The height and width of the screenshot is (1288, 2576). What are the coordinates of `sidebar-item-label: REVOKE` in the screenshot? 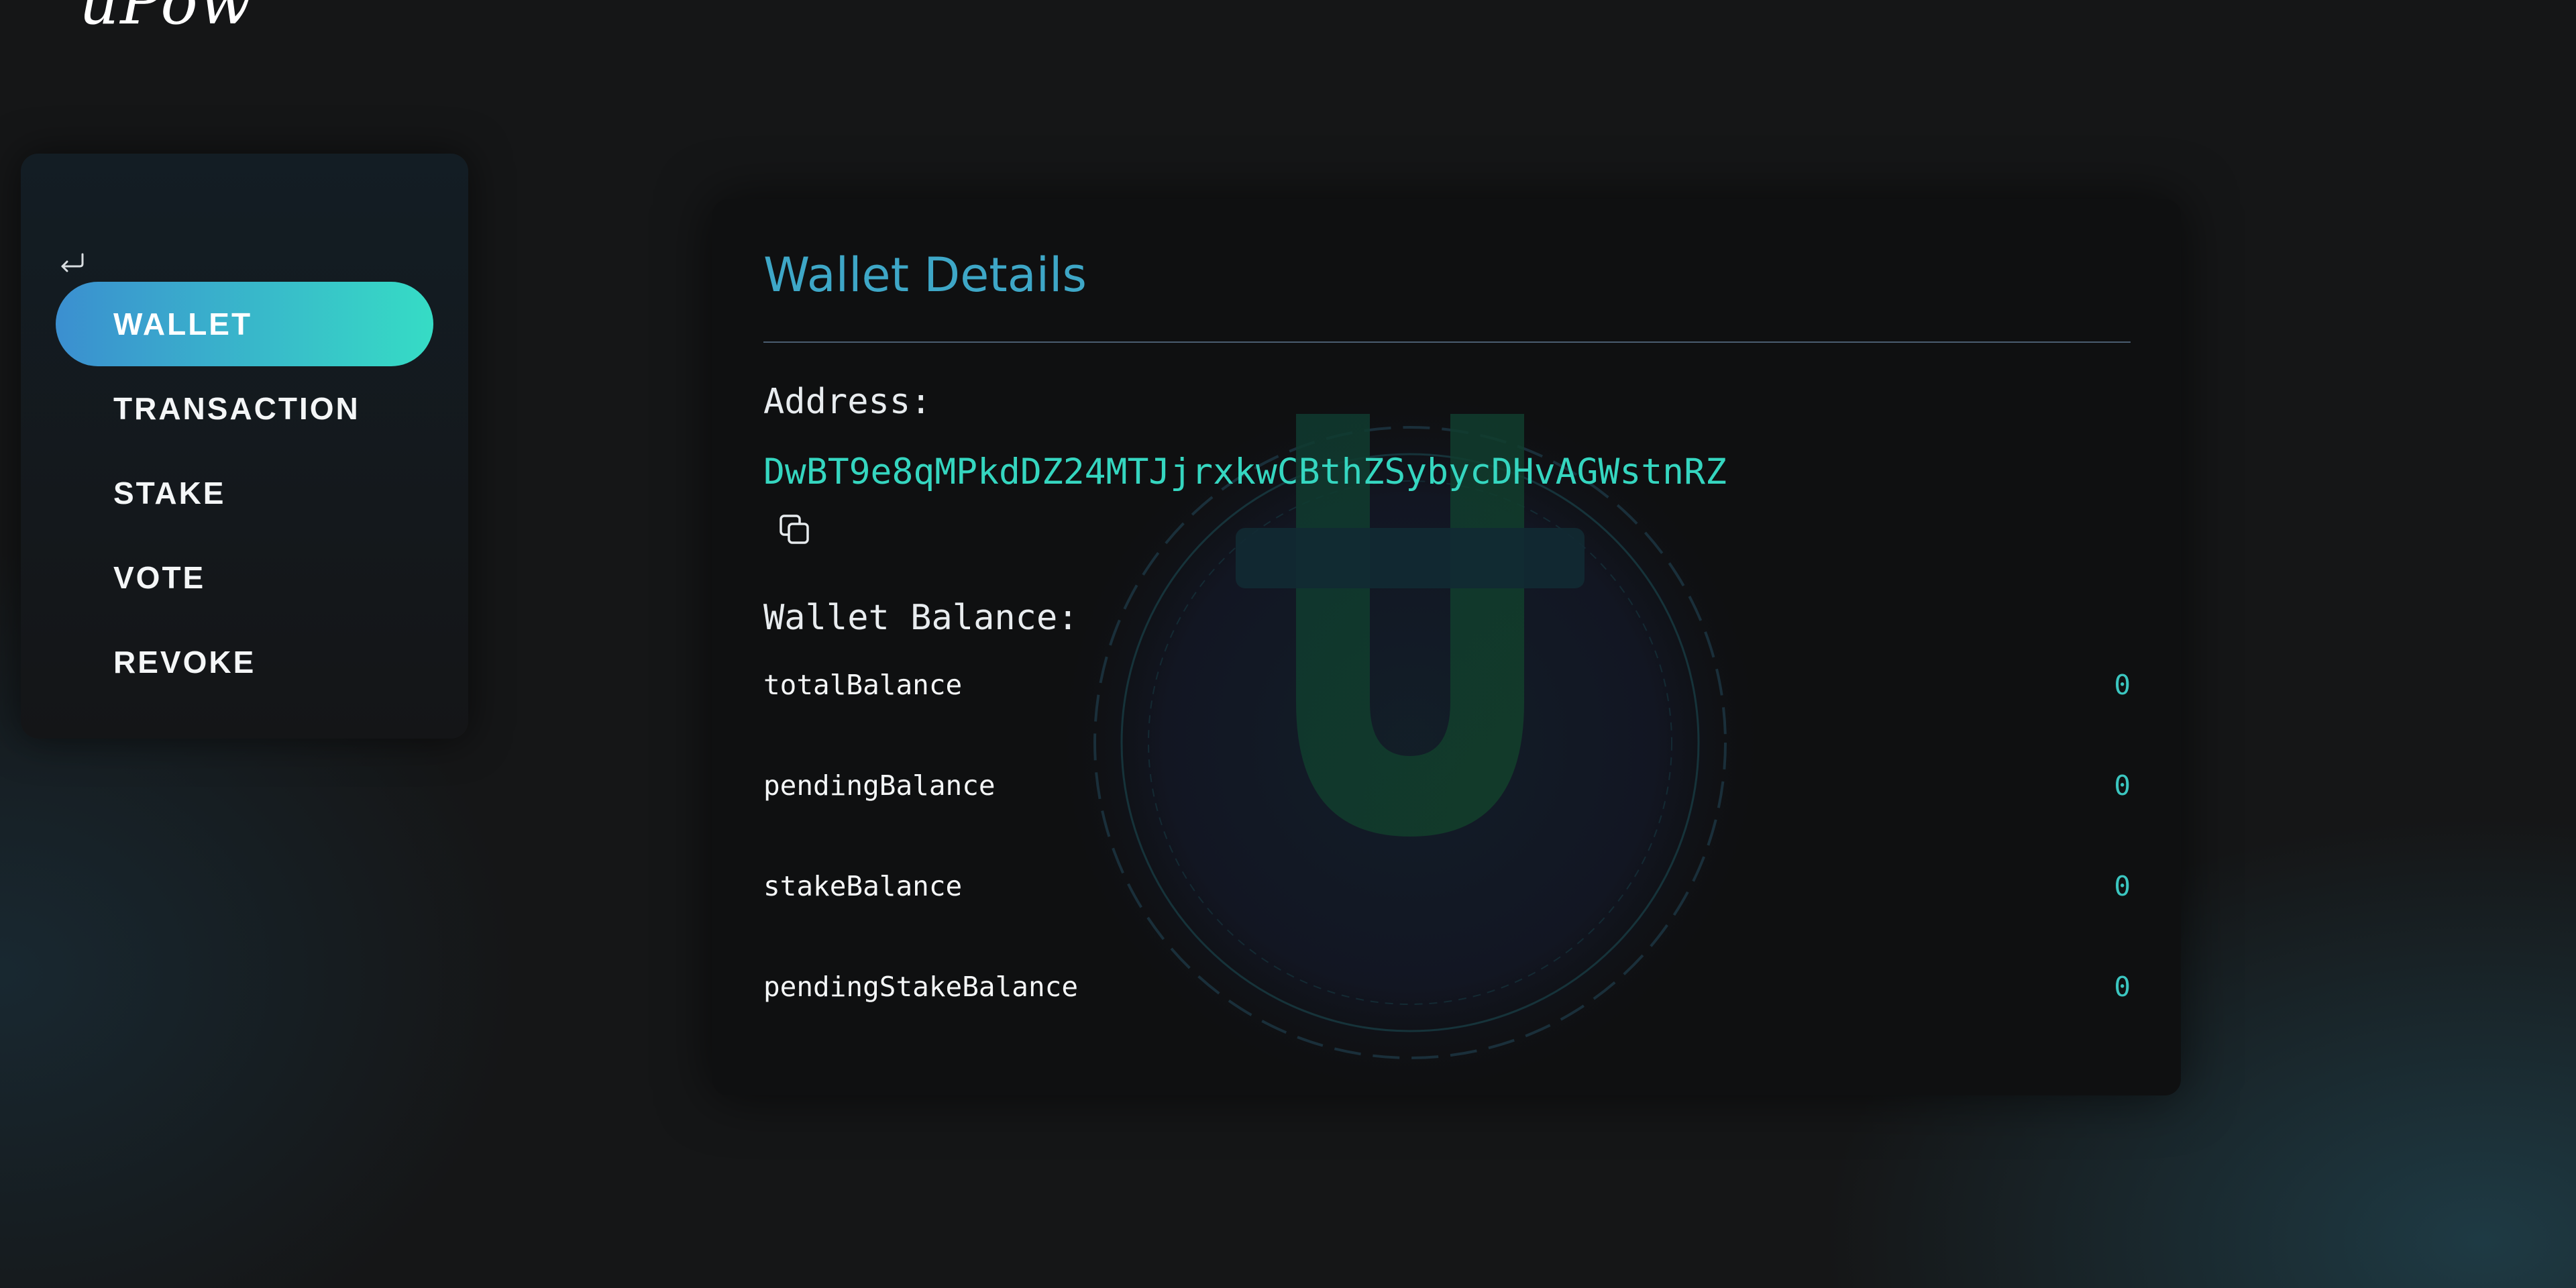 It's located at (184, 662).